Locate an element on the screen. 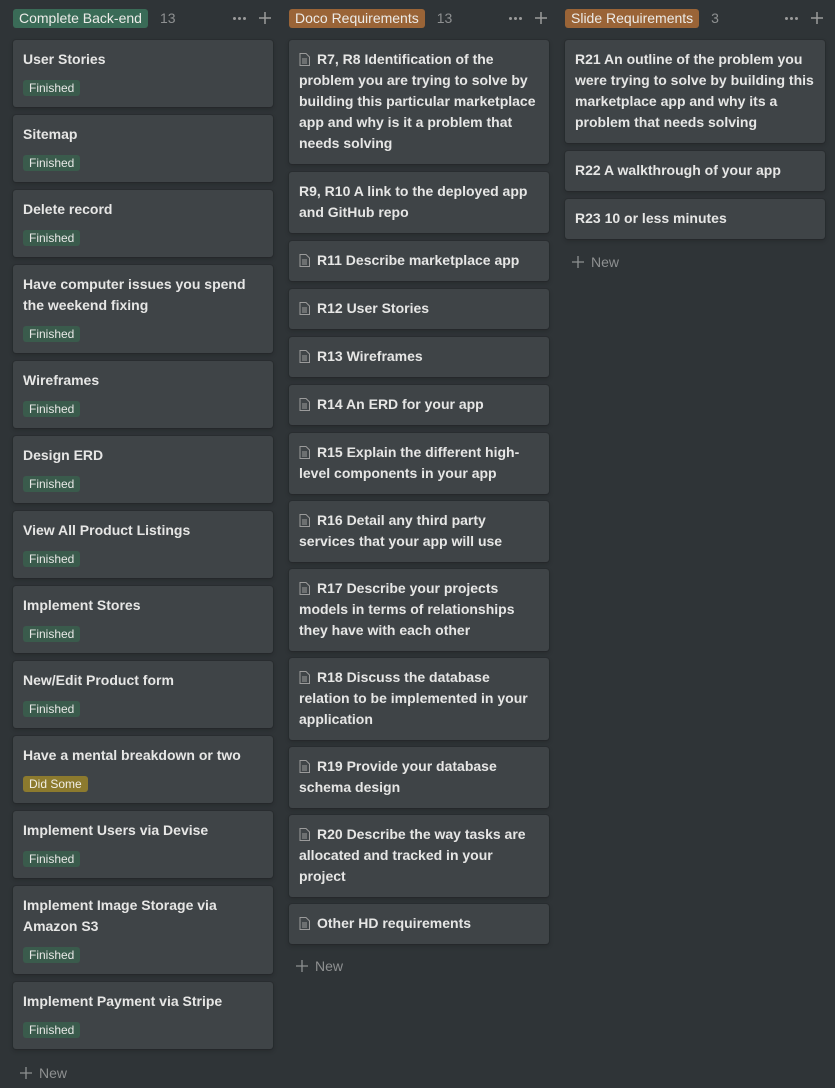 The height and width of the screenshot is (1088, 835). card: New/Edit Product form Finished is located at coordinates (143, 694).